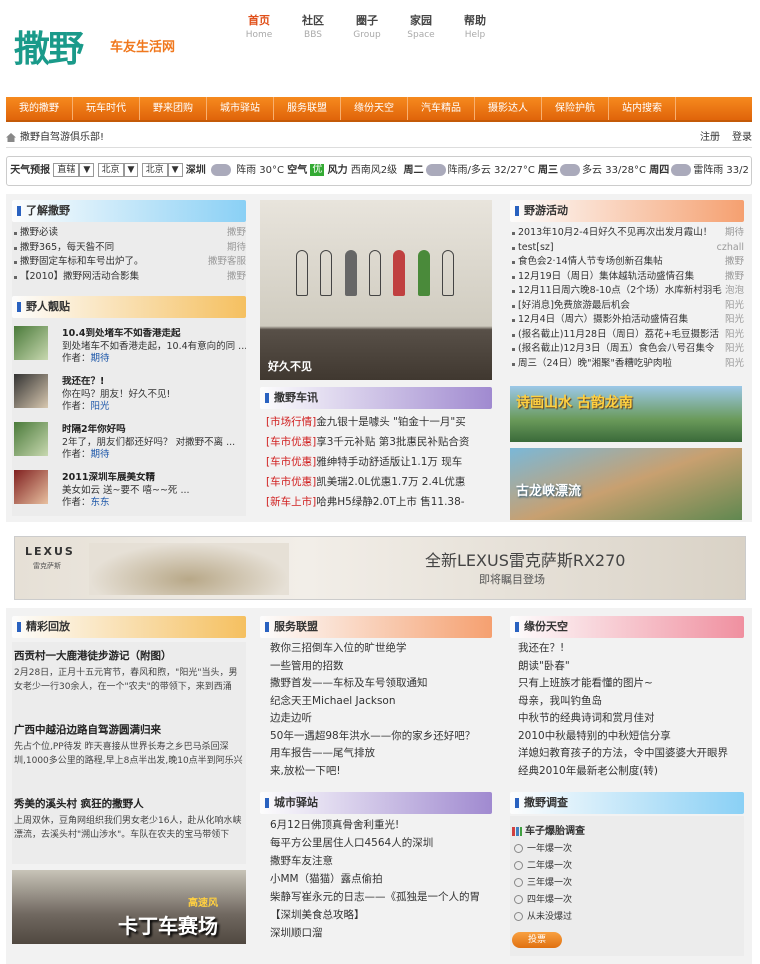  I want to click on survey-option: 从未没爆过, so click(543, 917).